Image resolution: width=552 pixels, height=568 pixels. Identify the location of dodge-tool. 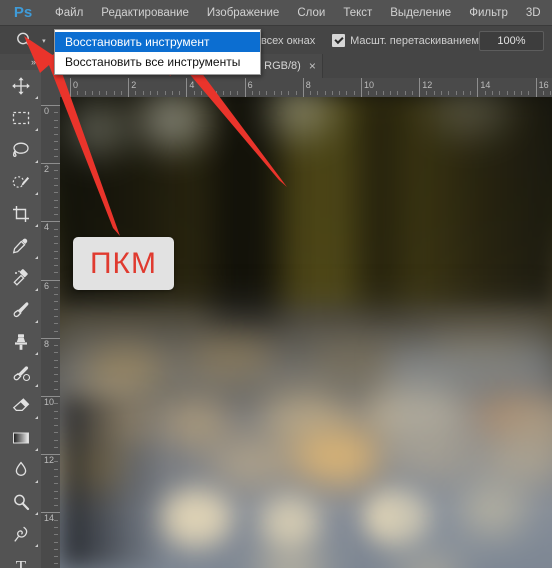
(20, 502).